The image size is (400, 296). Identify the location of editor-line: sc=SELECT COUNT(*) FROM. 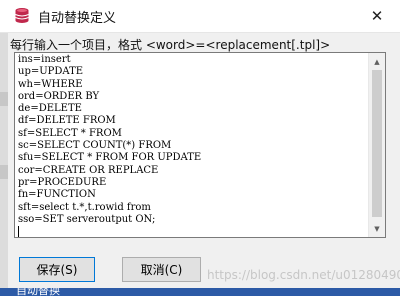
(95, 146).